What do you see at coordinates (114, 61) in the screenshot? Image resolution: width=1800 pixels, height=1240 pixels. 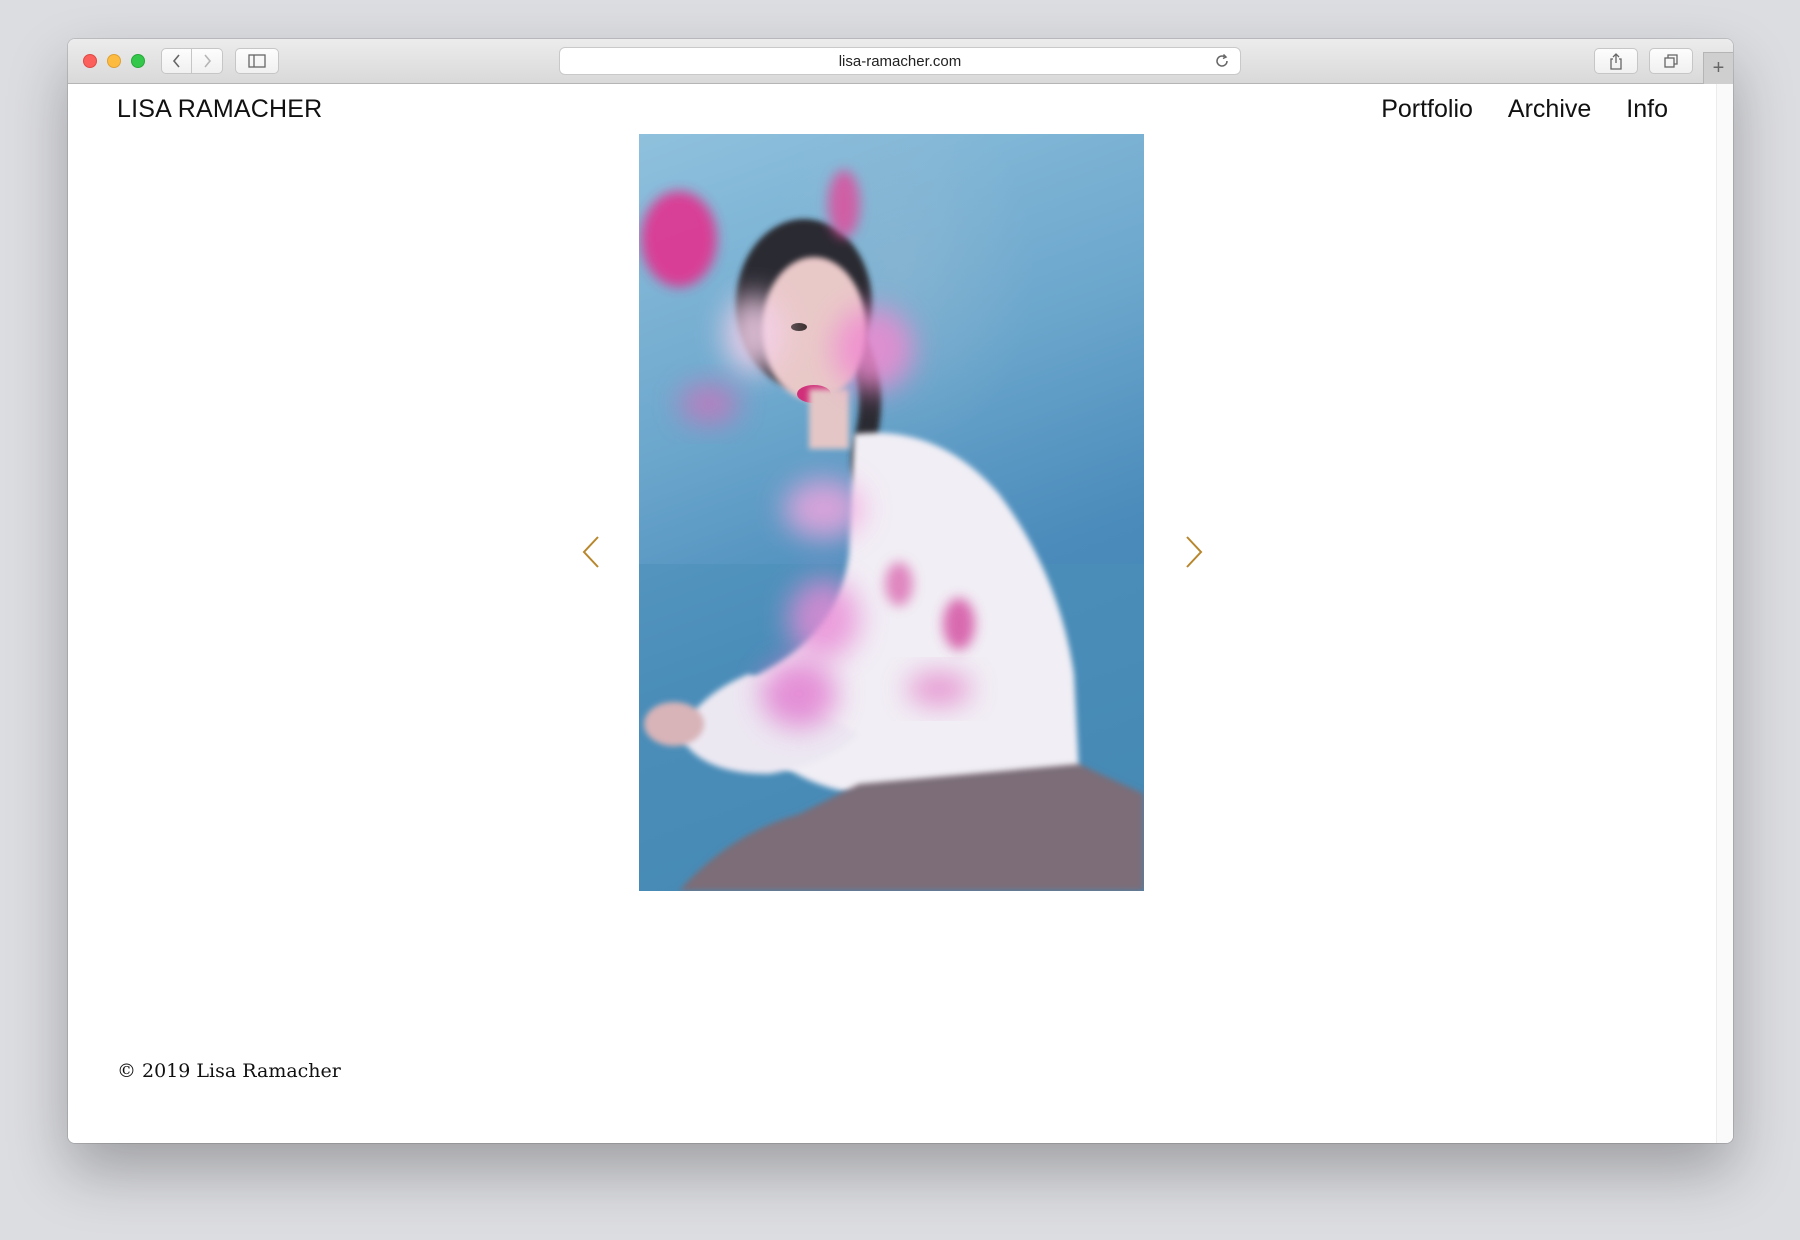 I see `minimize-window-button` at bounding box center [114, 61].